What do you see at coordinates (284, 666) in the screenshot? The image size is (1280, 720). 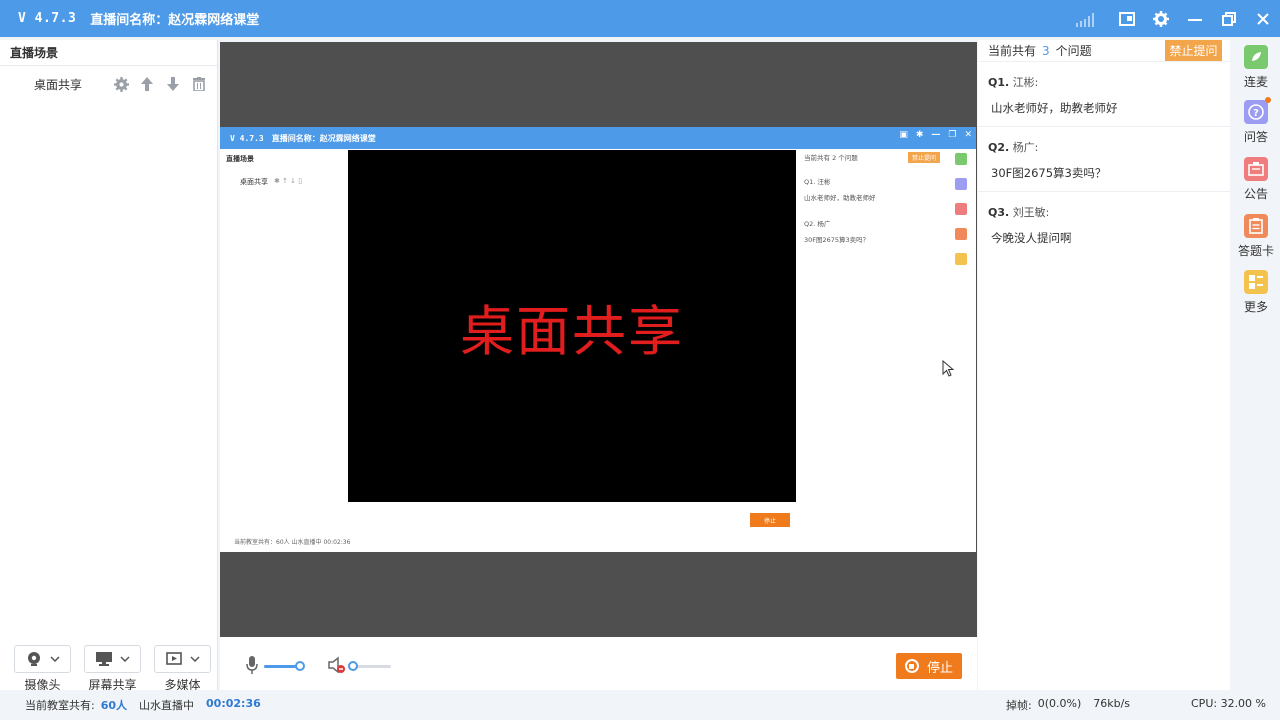 I see `mic-volume-slider` at bounding box center [284, 666].